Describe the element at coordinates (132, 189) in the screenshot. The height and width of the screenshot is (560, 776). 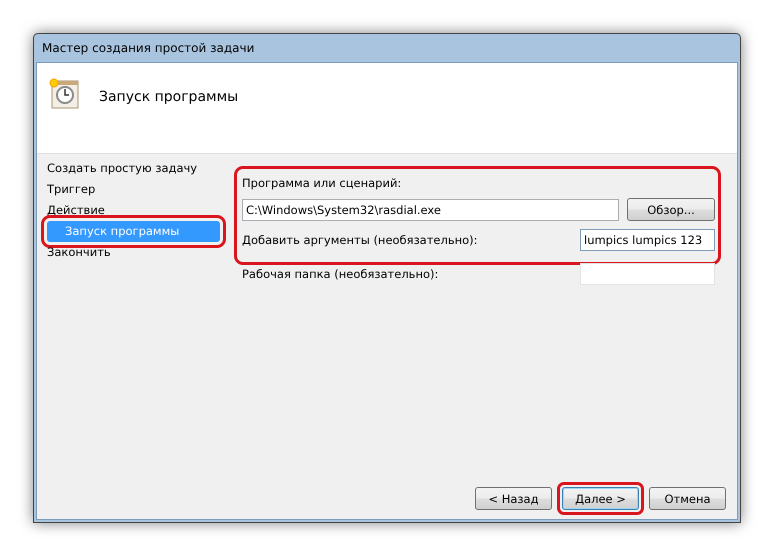
I see `wizard-step: Триггер` at that location.